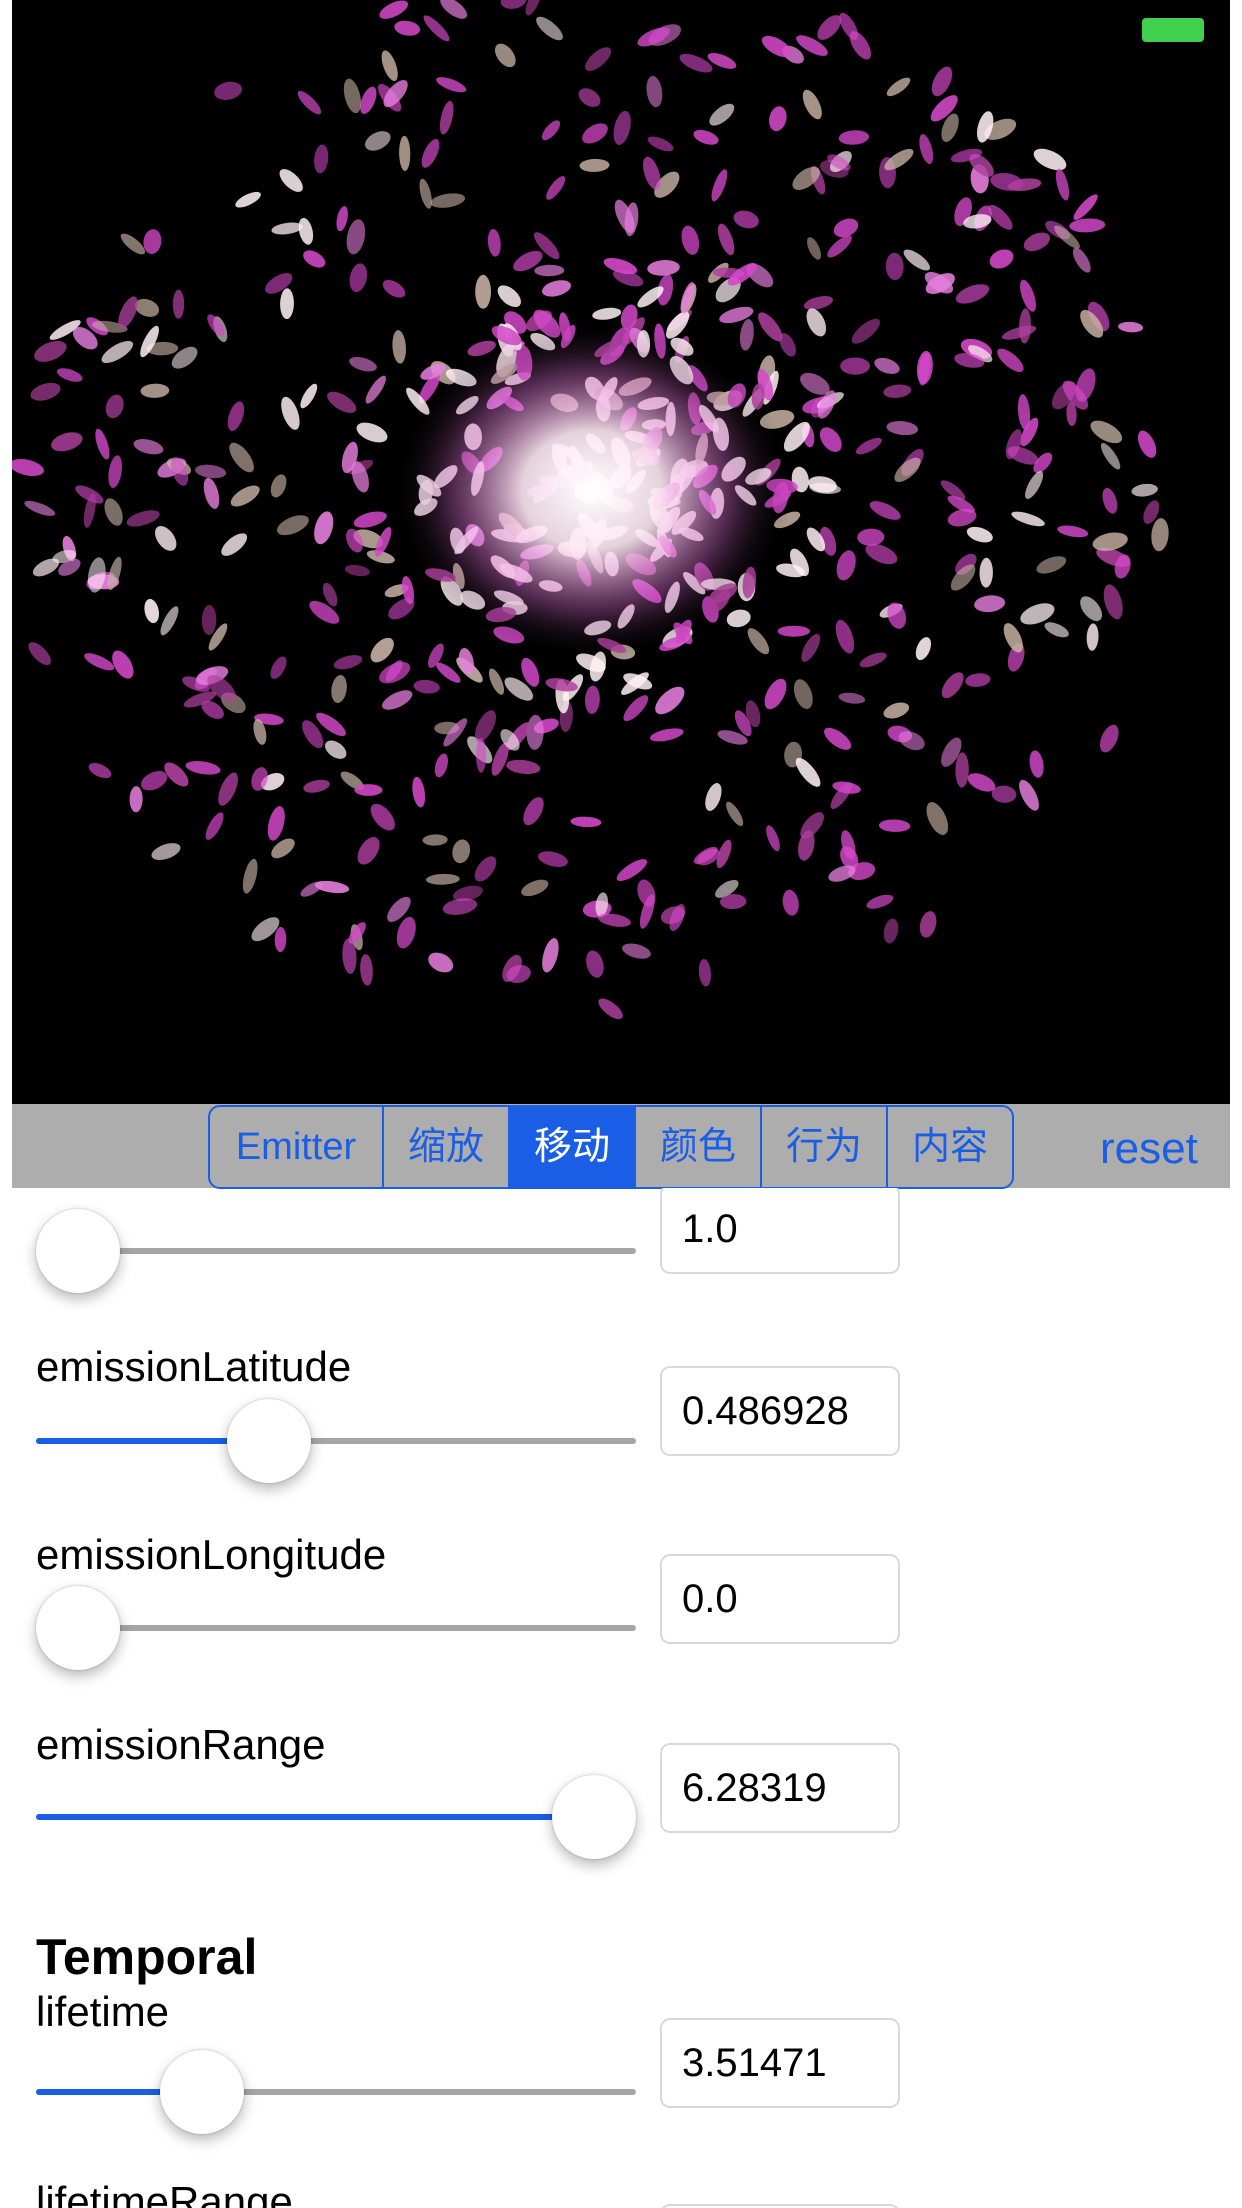 Image resolution: width=1242 pixels, height=2208 pixels. What do you see at coordinates (336, 1441) in the screenshot?
I see `emission-latitude-slider-track` at bounding box center [336, 1441].